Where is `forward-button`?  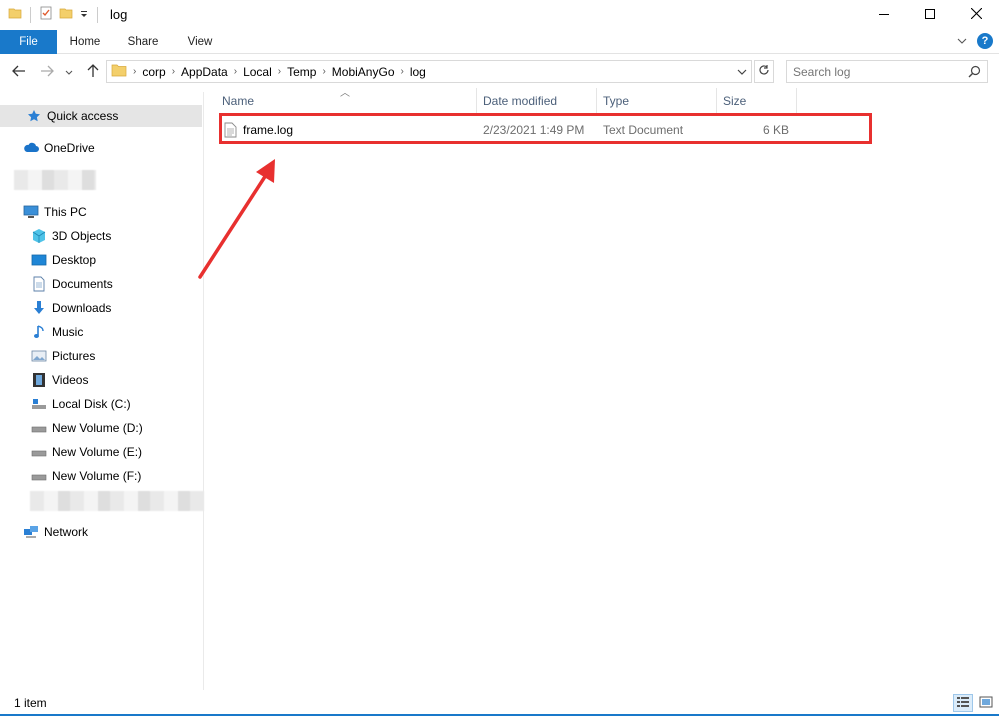 forward-button is located at coordinates (47, 72).